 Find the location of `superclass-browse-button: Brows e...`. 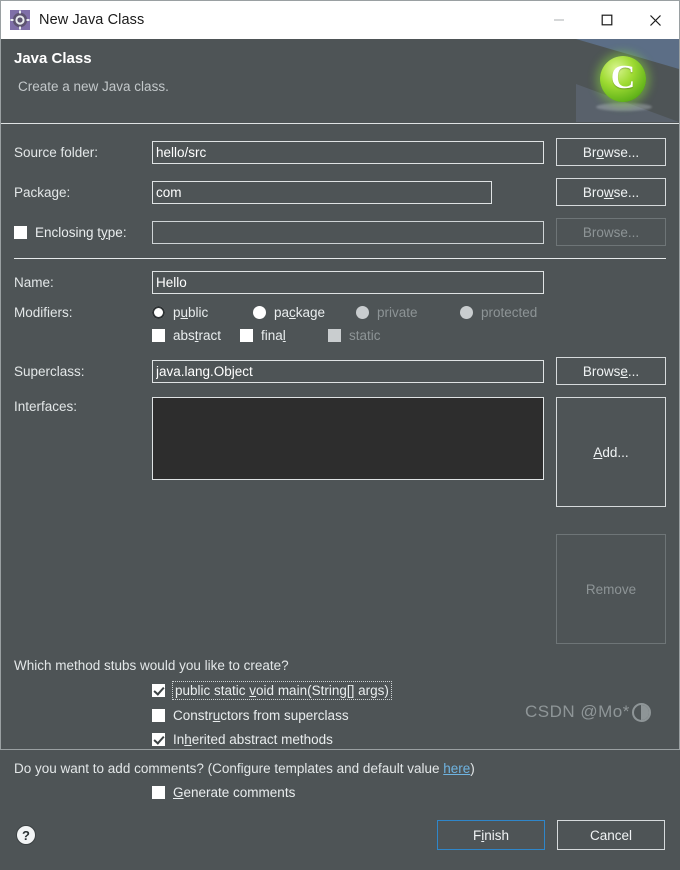

superclass-browse-button: Brows e... is located at coordinates (611, 371).